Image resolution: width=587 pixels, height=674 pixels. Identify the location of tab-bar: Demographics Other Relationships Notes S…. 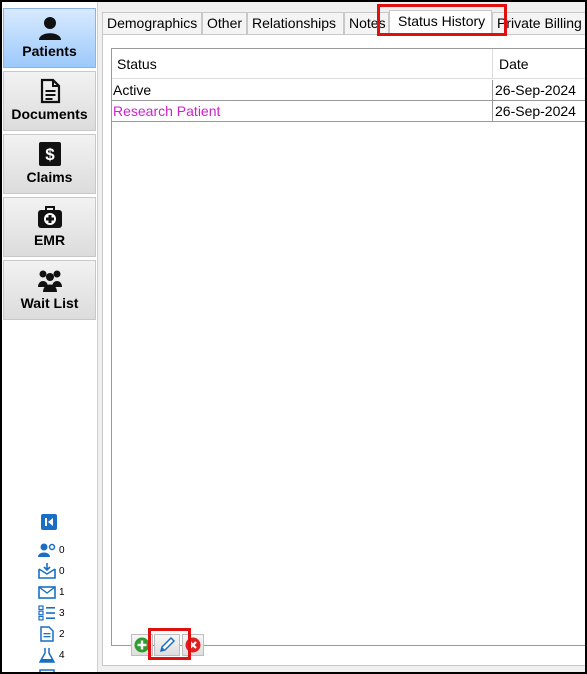
(343, 23).